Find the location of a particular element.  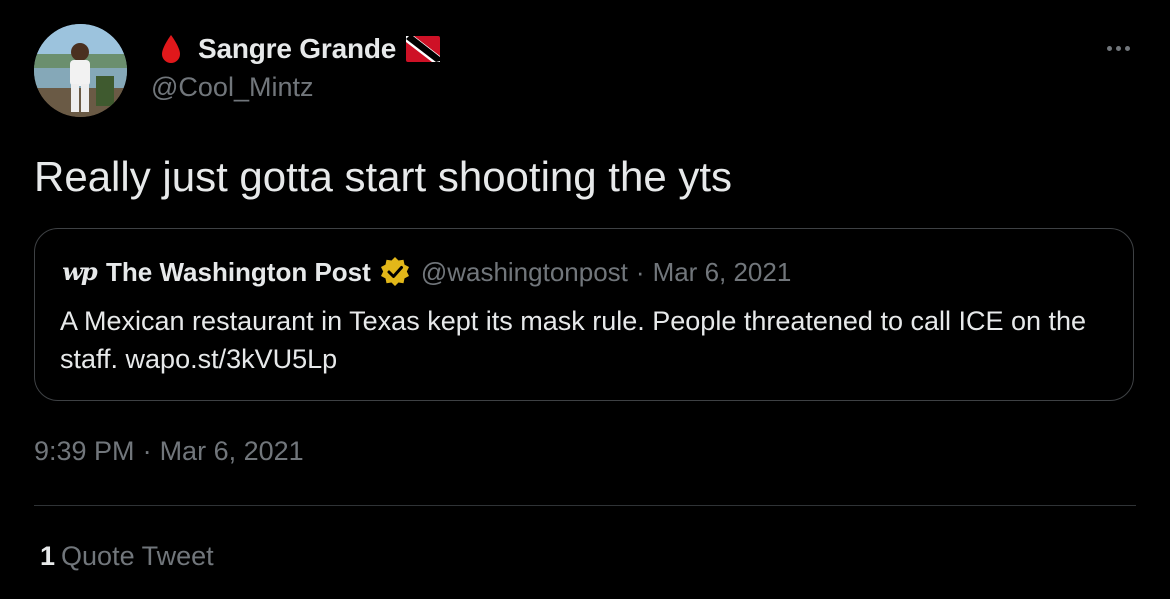

author-display-name: Sangre Grande is located at coordinates (297, 48).